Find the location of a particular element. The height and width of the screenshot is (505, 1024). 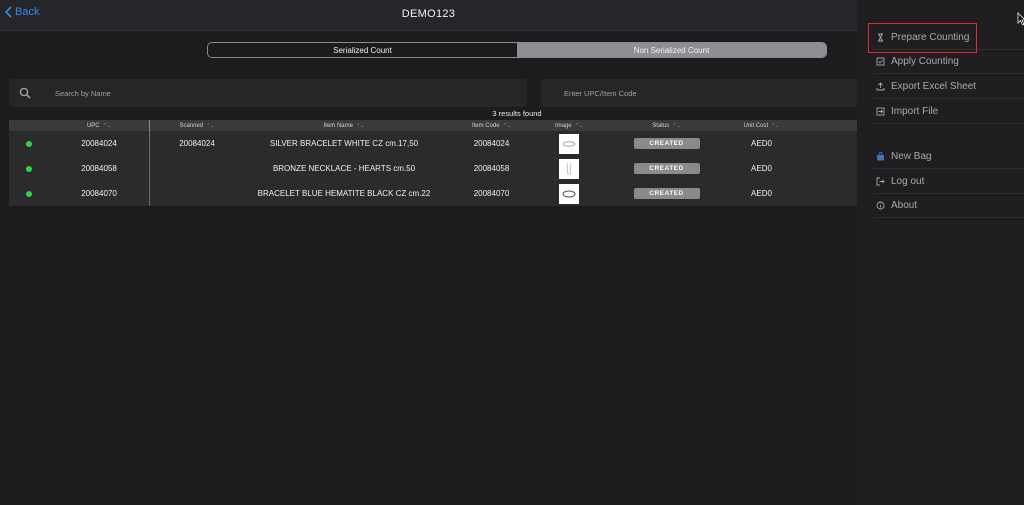

menu-label: Log out is located at coordinates (908, 181).